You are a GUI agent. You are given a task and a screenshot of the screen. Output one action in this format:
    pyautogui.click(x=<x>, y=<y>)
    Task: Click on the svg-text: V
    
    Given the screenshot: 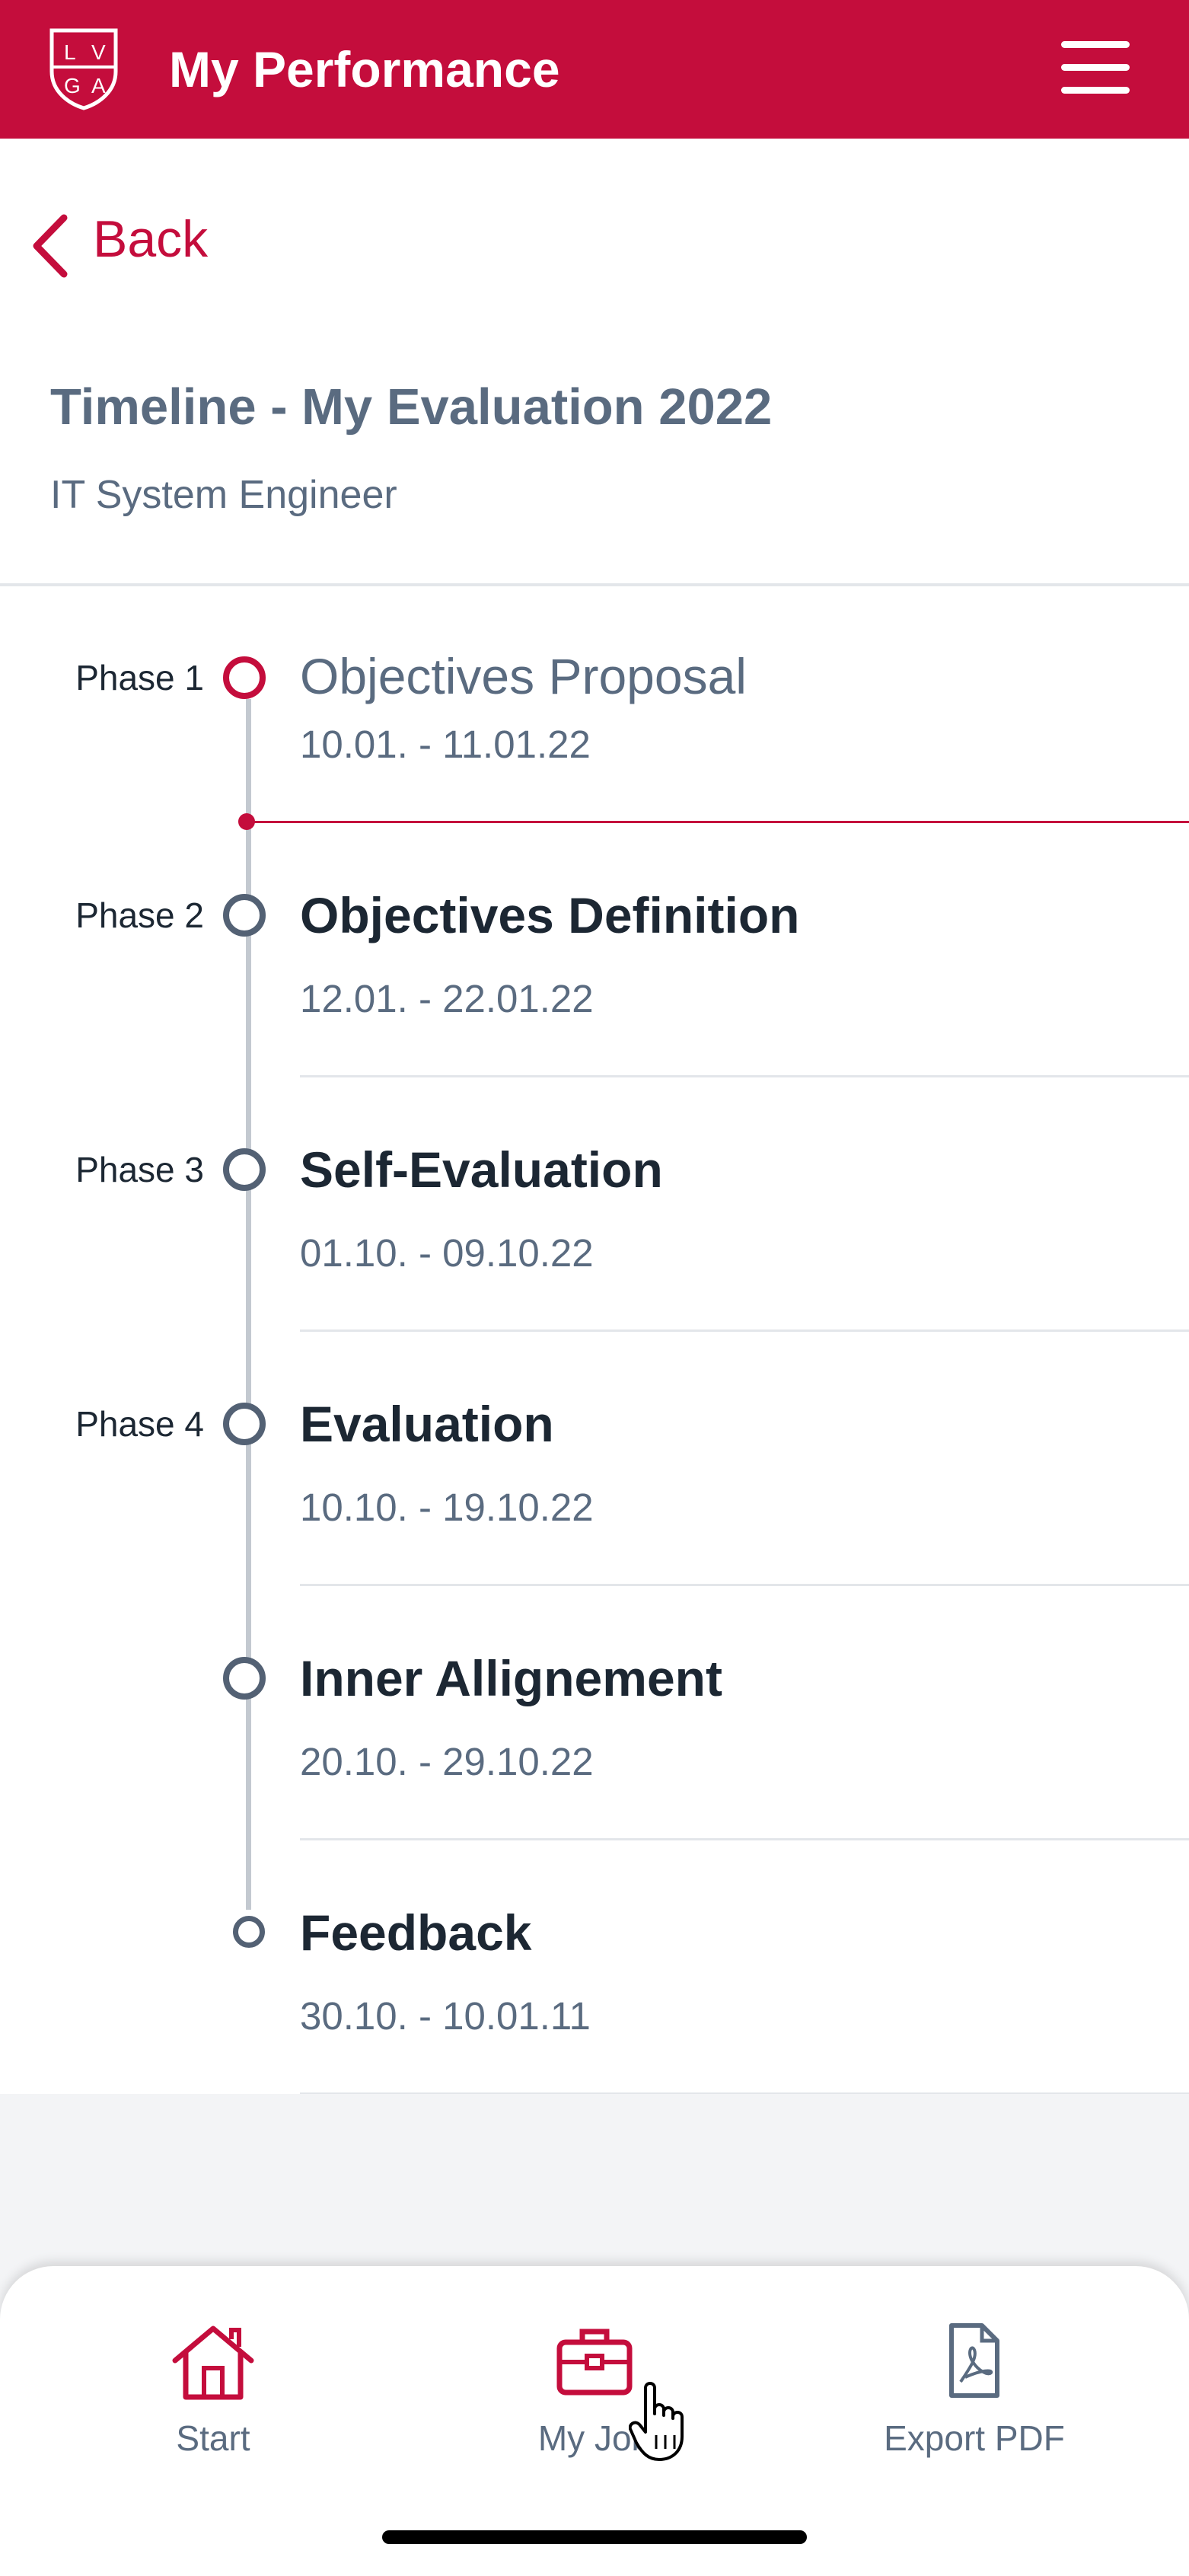 What is the action you would take?
    pyautogui.click(x=98, y=52)
    